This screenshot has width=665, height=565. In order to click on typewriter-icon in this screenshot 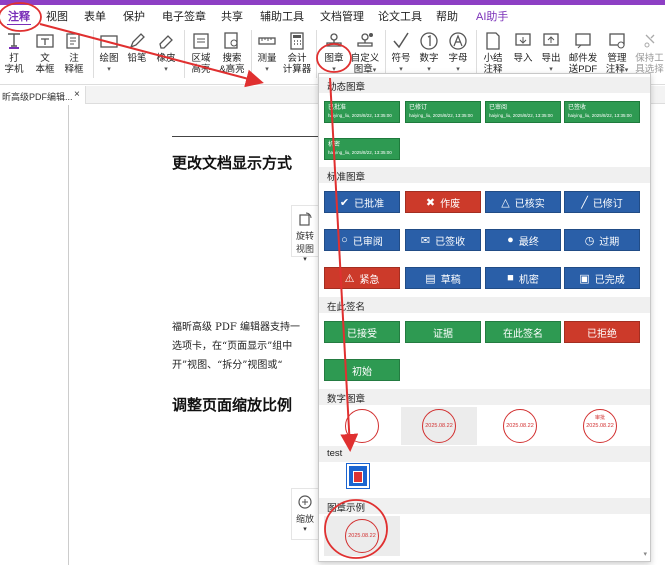, I will do `click(14, 41)`.